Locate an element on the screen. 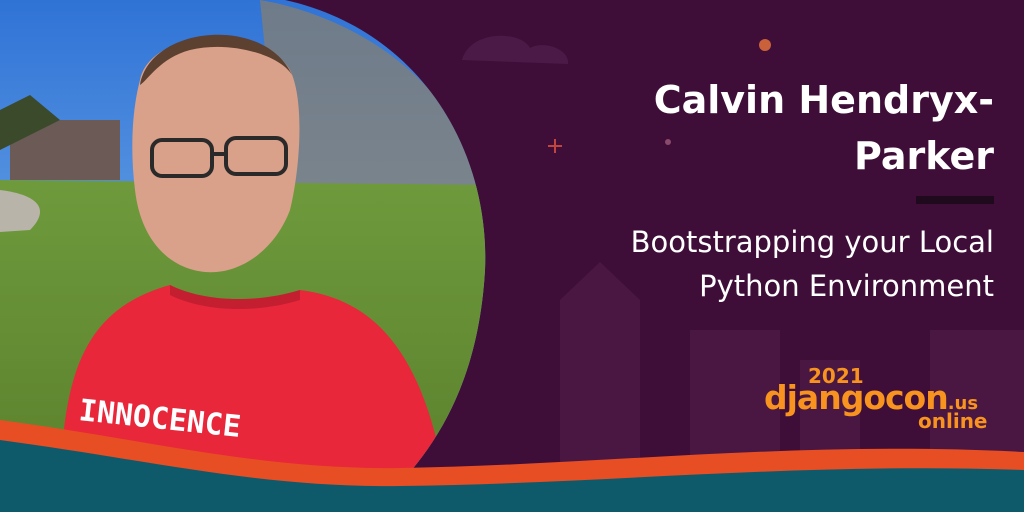 This screenshot has height=512, width=1024. talk-title-line1: Bootstrapping your Local is located at coordinates (812, 242).